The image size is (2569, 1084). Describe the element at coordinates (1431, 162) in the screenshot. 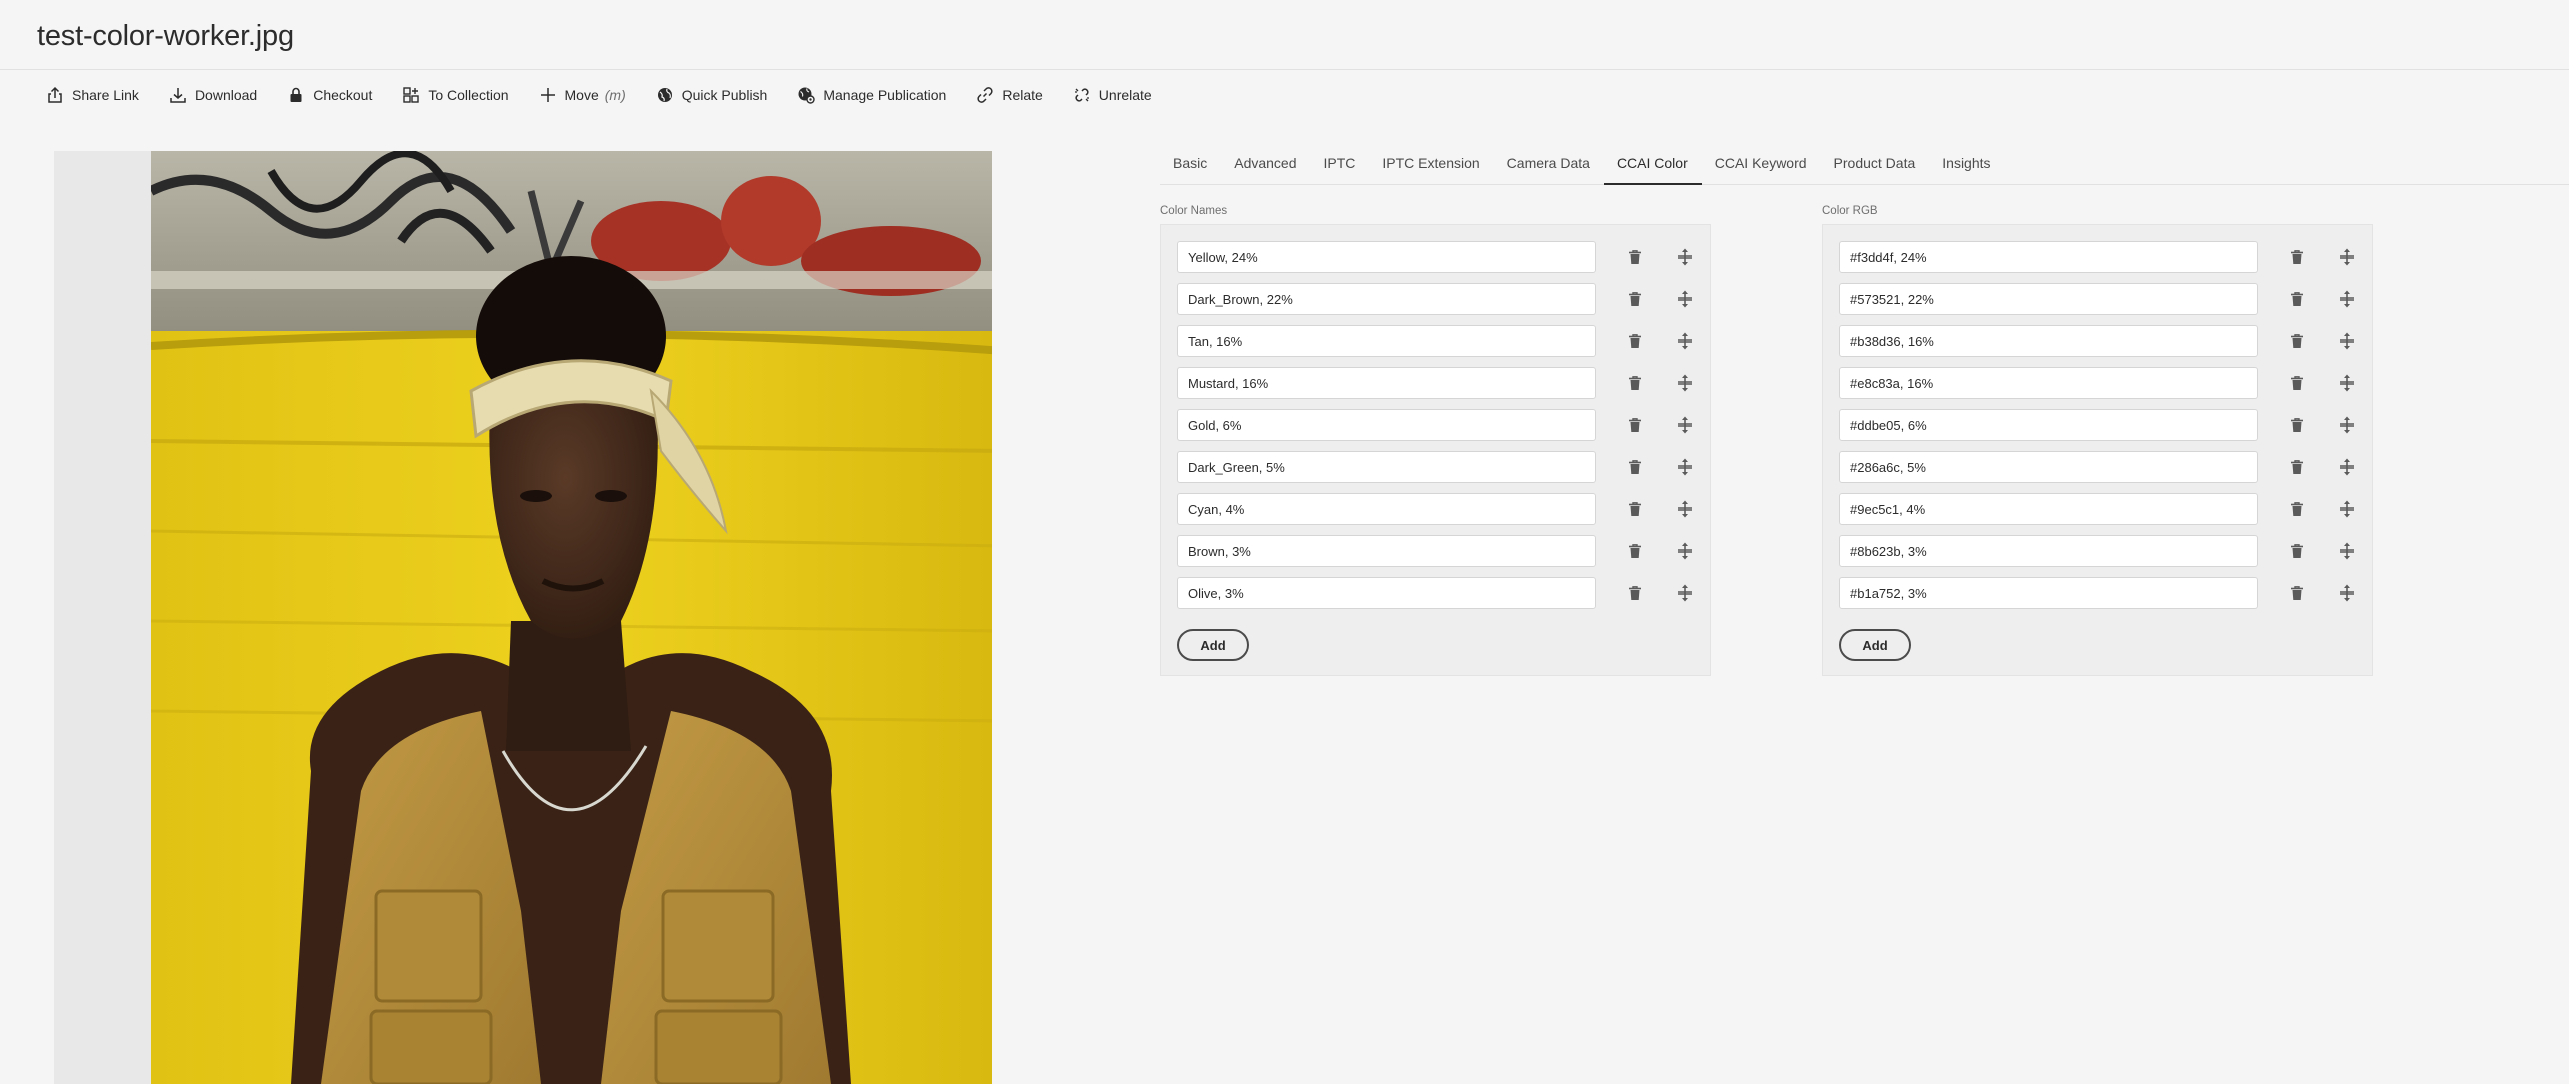

I see `tab-iptc-extension: IPTC Extension` at that location.